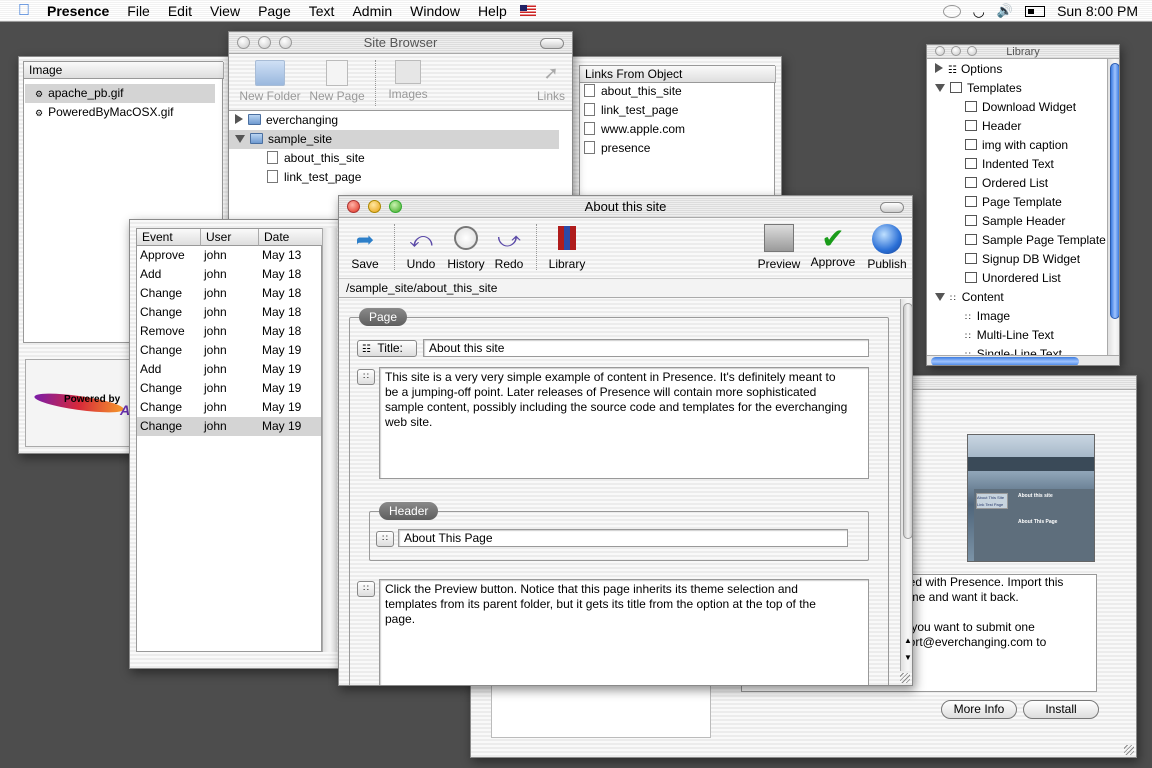  I want to click on col-header-user: User, so click(230, 237).